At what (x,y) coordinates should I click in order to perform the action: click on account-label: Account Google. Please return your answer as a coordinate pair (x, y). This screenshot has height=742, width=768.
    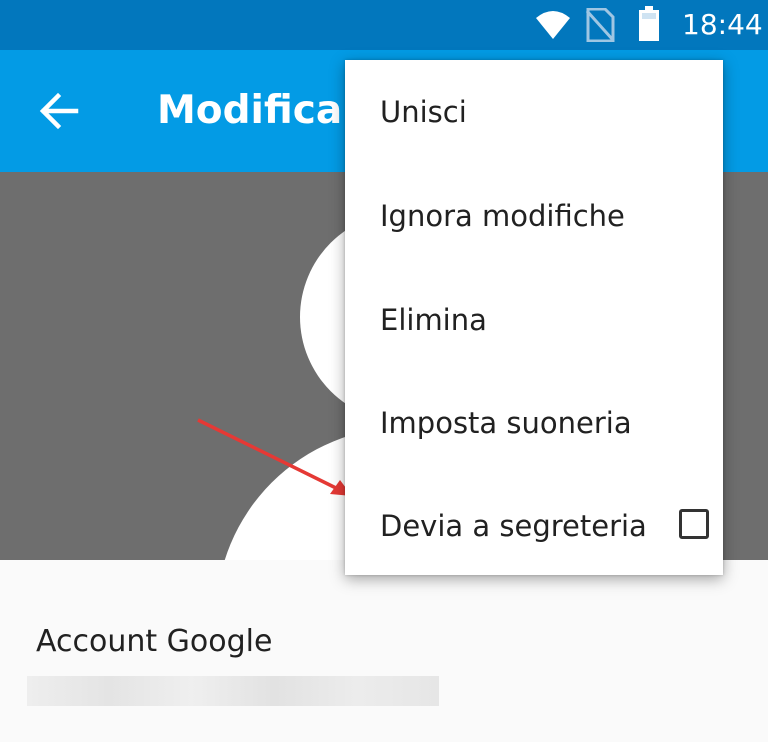
    Looking at the image, I should click on (154, 641).